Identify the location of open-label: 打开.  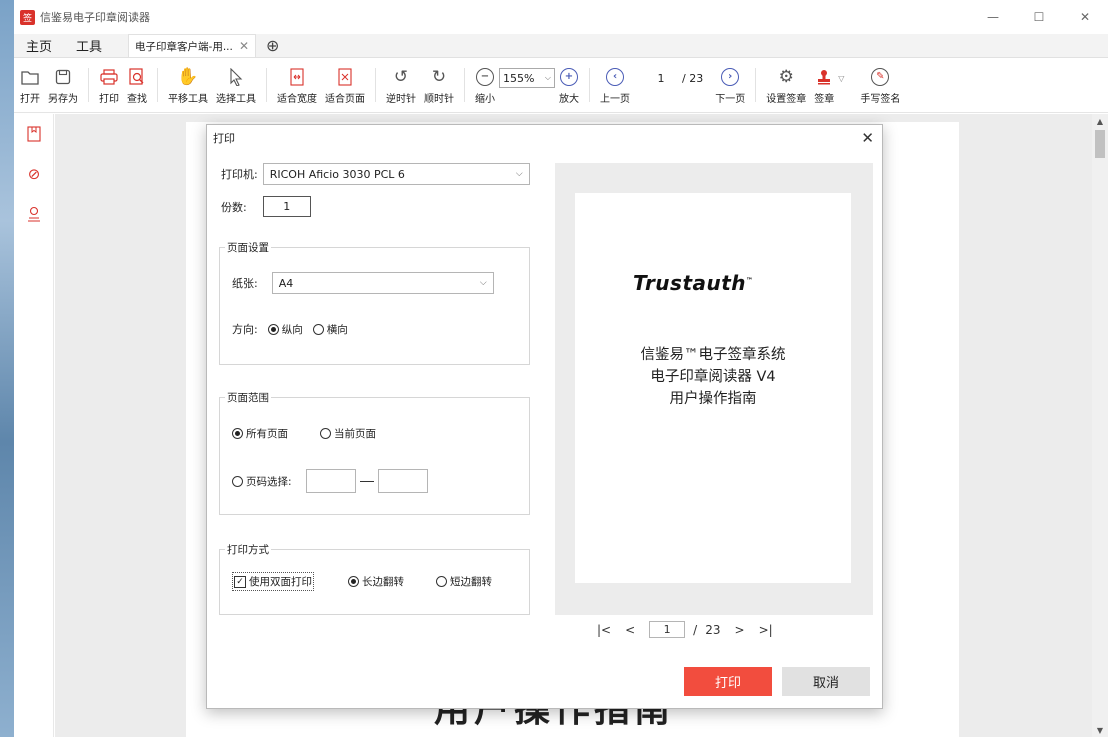
(30, 99).